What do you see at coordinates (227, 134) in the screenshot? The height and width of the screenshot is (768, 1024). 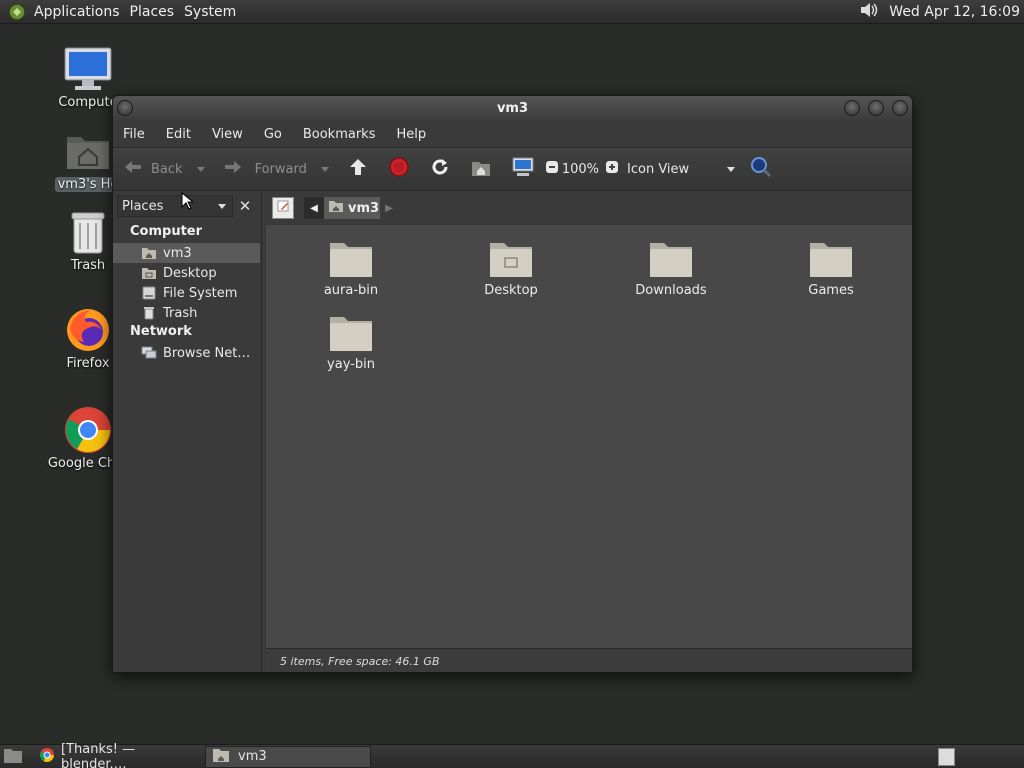 I see `menu-view: View` at bounding box center [227, 134].